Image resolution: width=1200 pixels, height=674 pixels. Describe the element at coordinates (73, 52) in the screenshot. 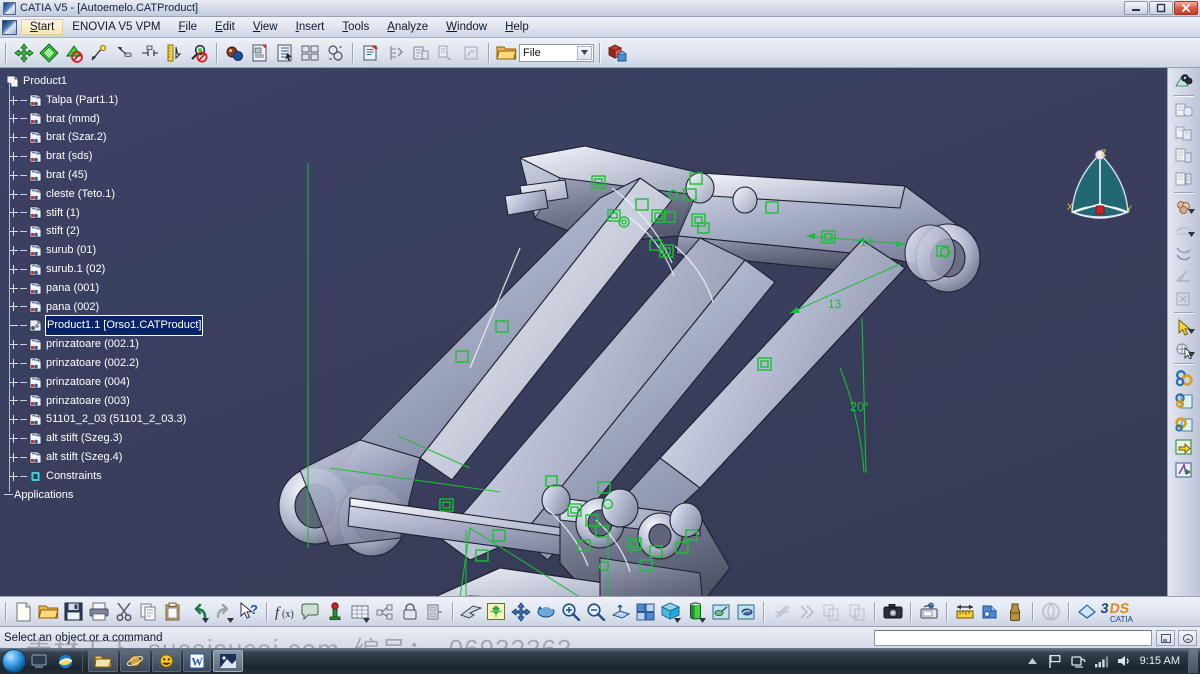

I see `smart-move-icon` at that location.